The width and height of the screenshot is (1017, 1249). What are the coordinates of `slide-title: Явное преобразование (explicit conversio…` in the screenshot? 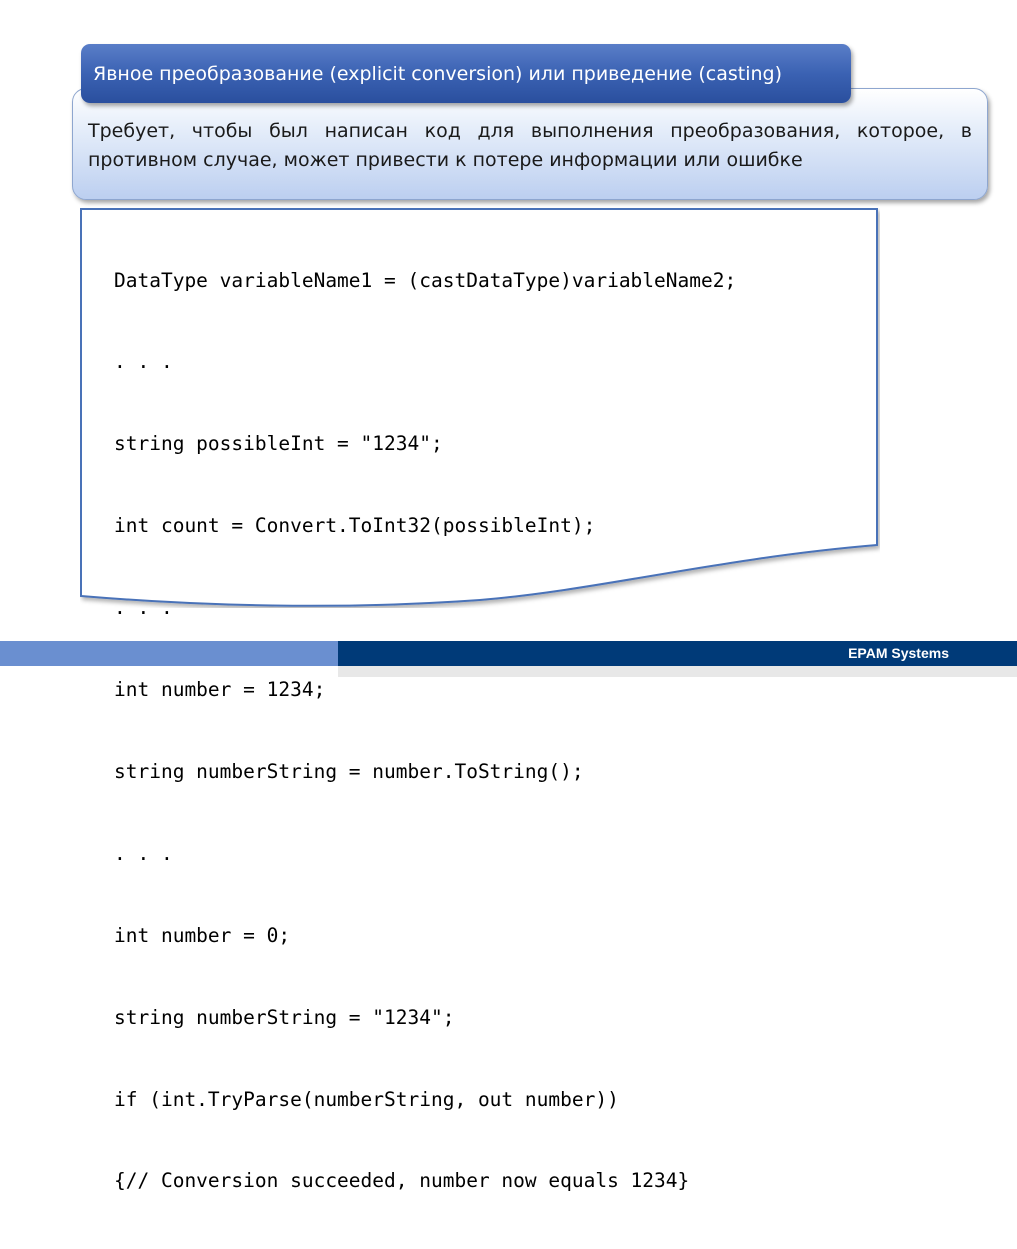 It's located at (438, 73).